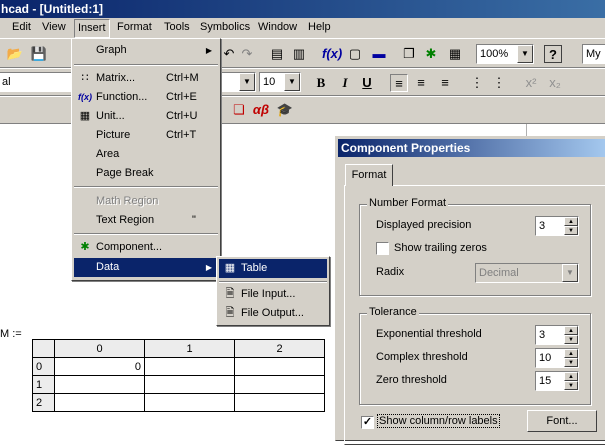  Describe the element at coordinates (393, 312) in the screenshot. I see `tolerance-title: Tolerance` at that location.